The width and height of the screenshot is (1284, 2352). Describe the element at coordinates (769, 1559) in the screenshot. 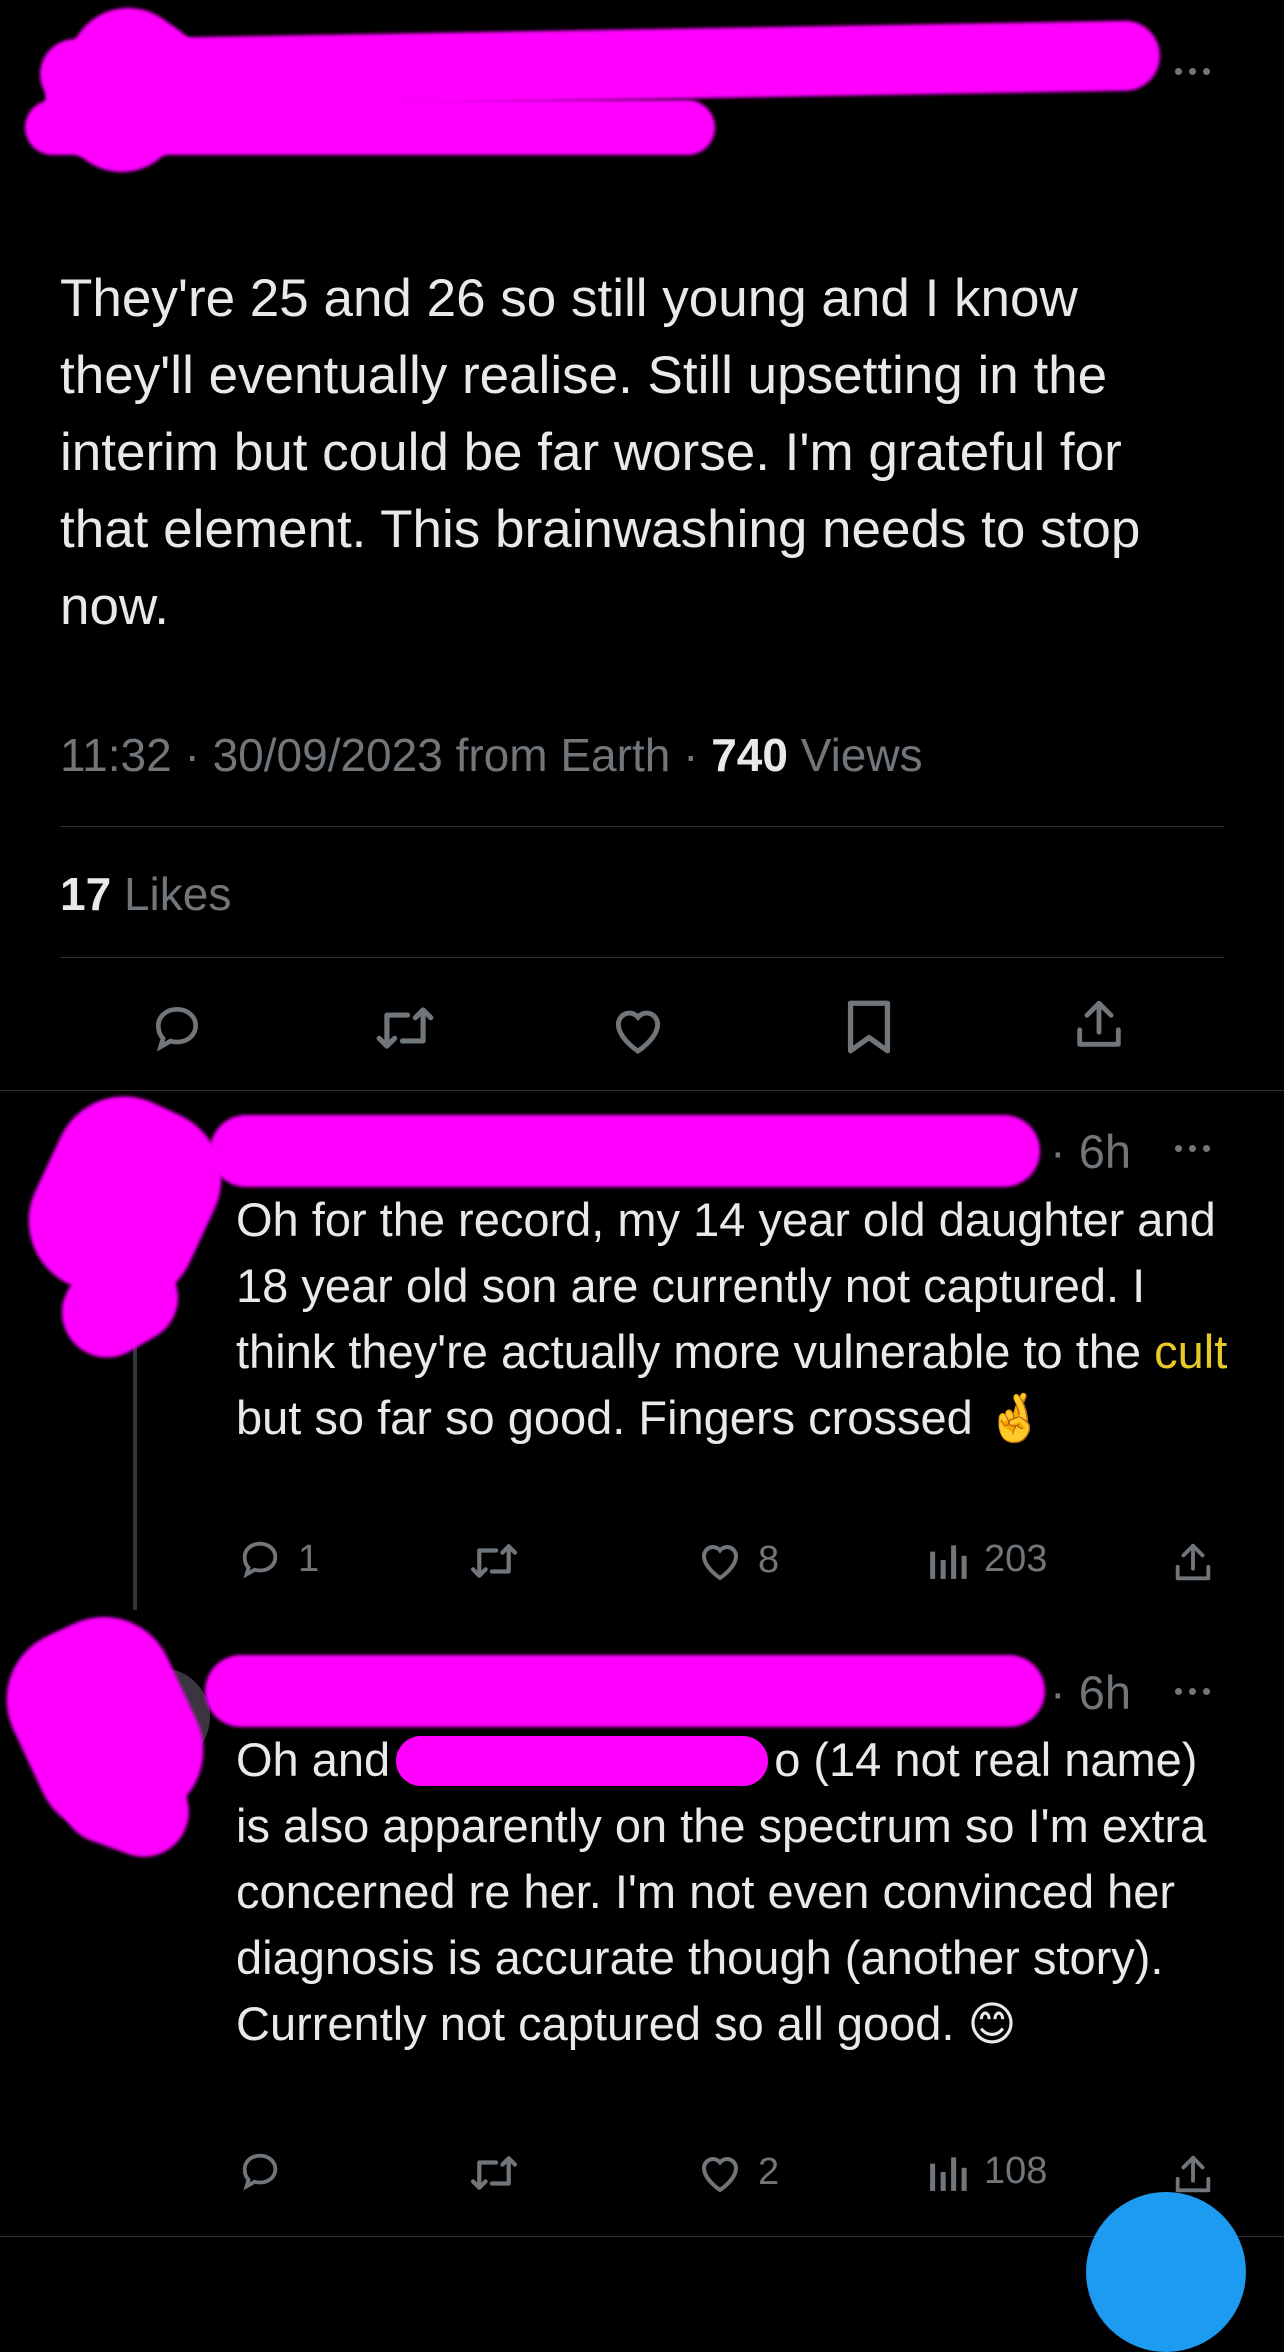

I see `like-count: 8` at that location.